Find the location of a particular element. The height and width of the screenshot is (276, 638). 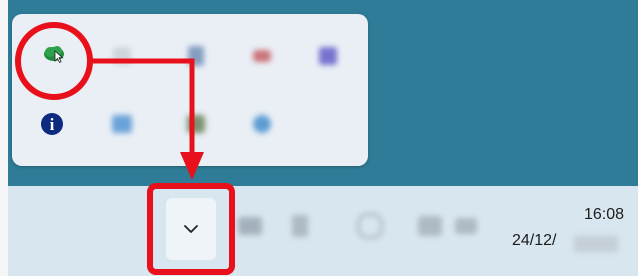

clock-date-redacted is located at coordinates (596, 244).